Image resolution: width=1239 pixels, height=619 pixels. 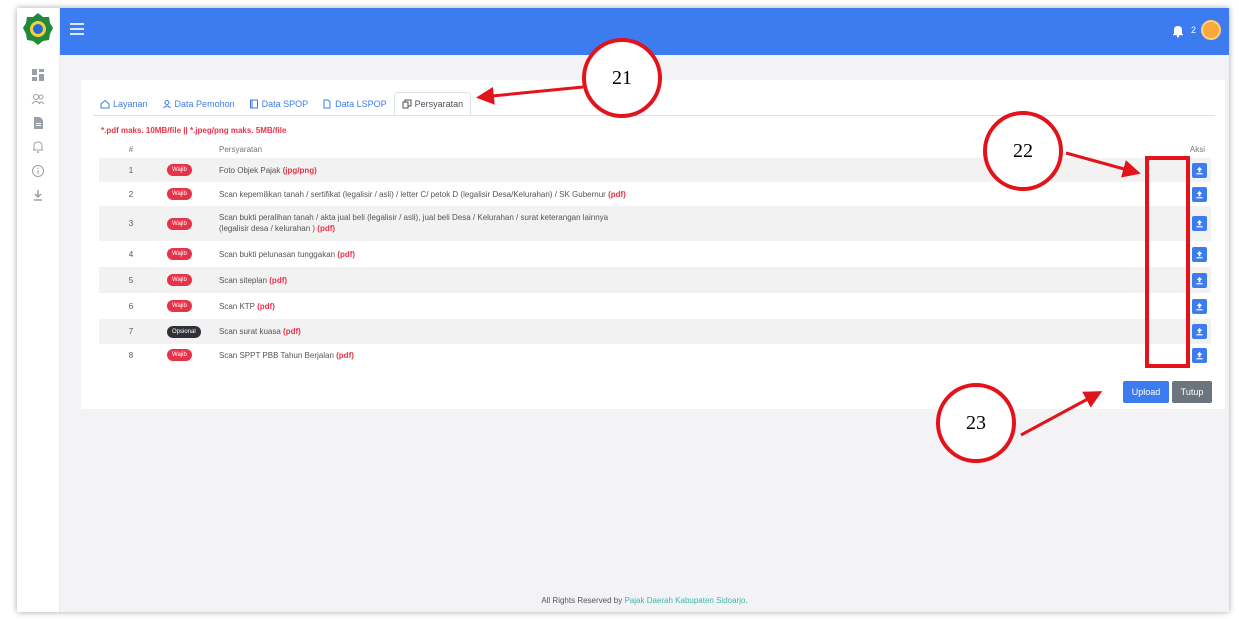 I want to click on tab-data-spop: Data SPOP, so click(x=279, y=104).